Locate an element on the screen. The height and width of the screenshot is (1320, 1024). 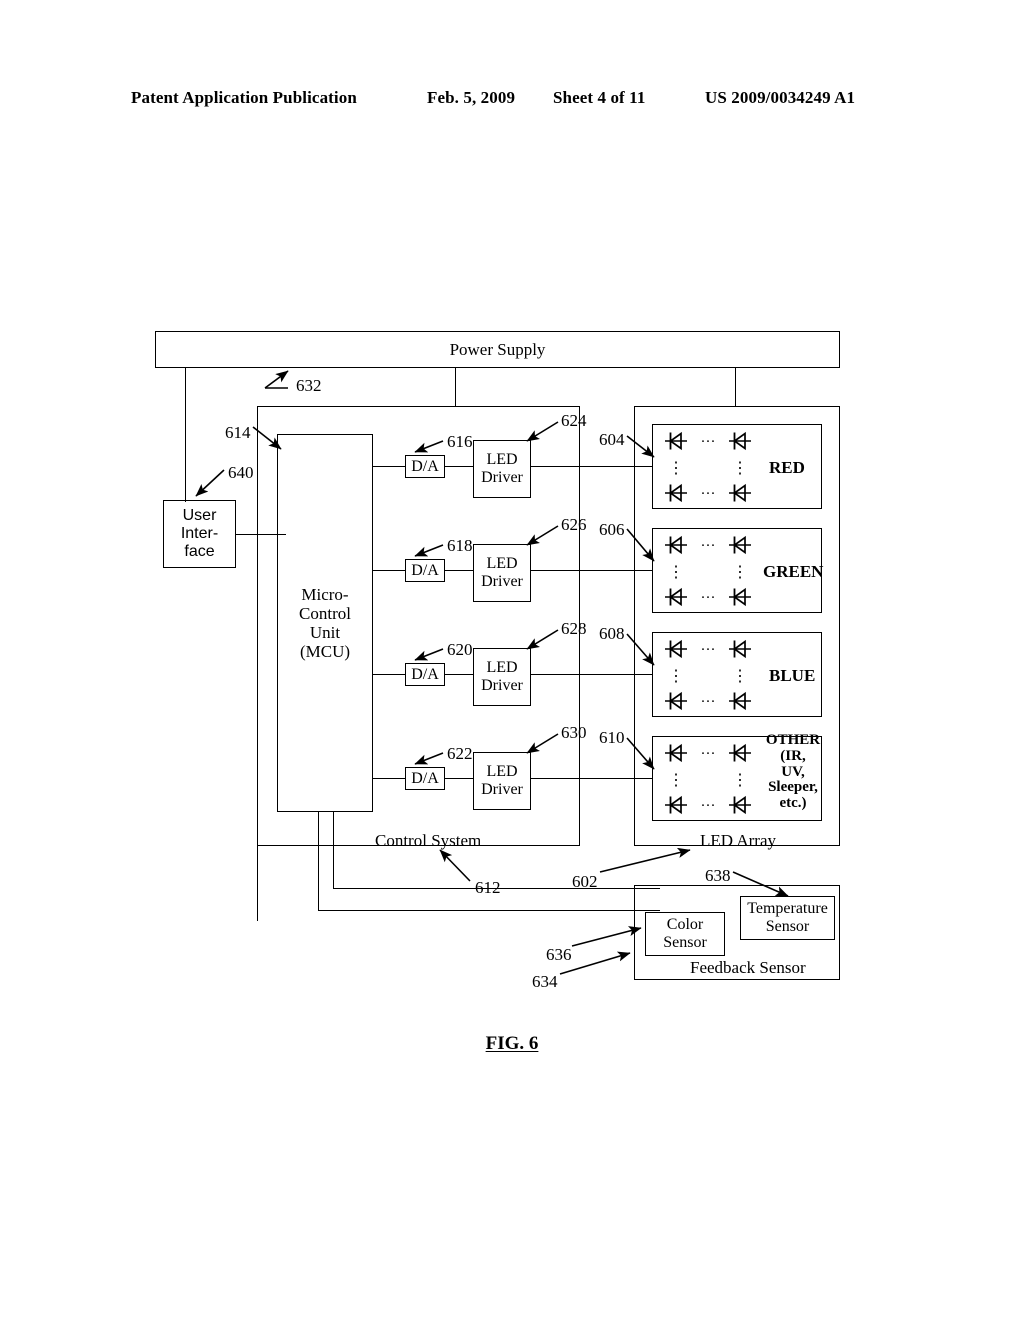
led-driver-3: LED Driver is located at coordinates (502, 677).